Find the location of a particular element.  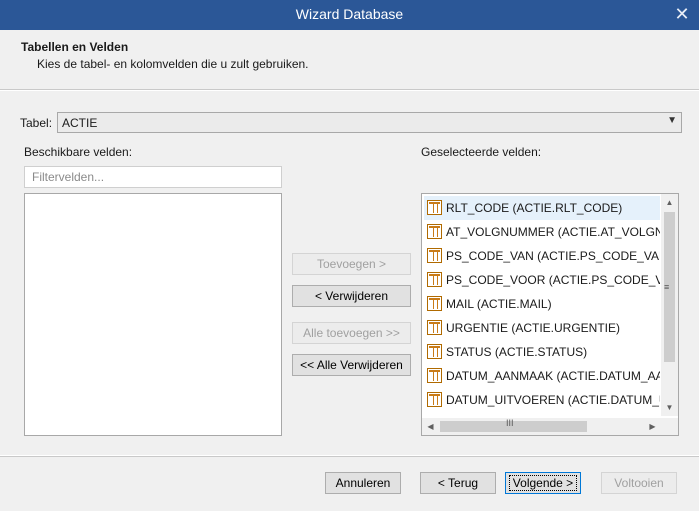

remove-button: < Verwijderen is located at coordinates (351, 296).